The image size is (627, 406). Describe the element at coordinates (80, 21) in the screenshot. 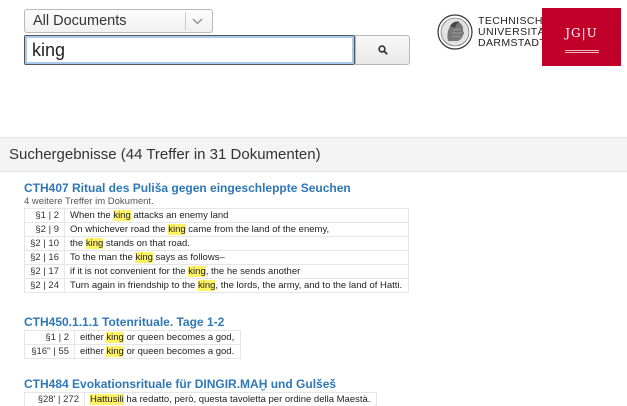

I see `document-scope-value: All Documents` at that location.